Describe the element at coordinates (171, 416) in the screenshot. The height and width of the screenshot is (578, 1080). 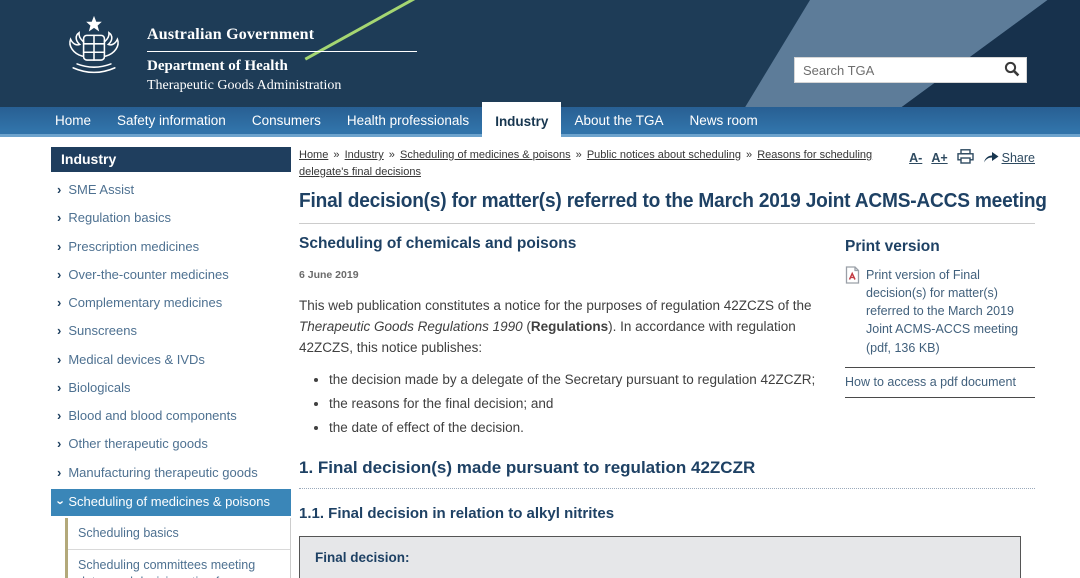
I see `sidebar-item-blood-components: › Blood and blood components` at that location.